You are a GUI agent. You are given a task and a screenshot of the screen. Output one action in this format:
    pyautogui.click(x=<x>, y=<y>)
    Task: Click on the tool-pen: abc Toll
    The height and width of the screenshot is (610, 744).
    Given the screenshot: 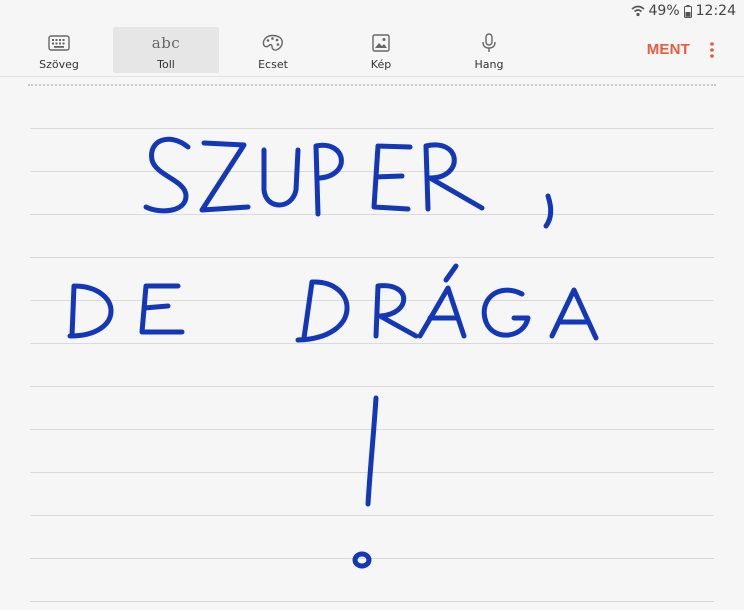 What is the action you would take?
    pyautogui.click(x=166, y=50)
    